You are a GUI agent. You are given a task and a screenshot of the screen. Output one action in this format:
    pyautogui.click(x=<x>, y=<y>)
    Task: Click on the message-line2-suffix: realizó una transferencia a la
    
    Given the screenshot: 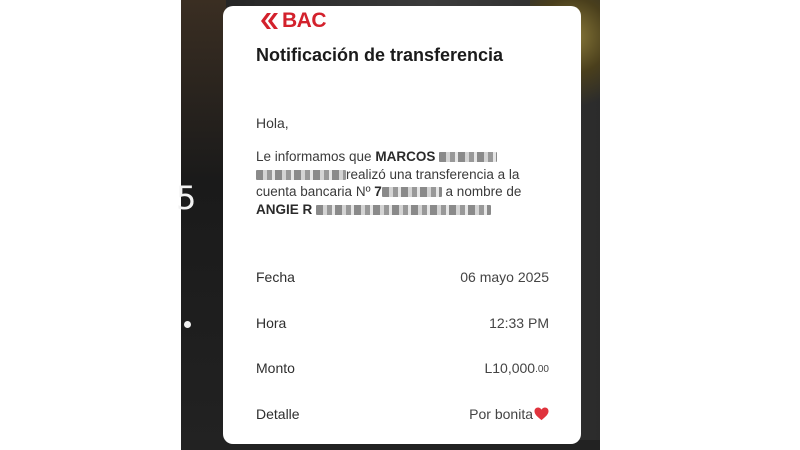 What is the action you would take?
    pyautogui.click(x=433, y=174)
    